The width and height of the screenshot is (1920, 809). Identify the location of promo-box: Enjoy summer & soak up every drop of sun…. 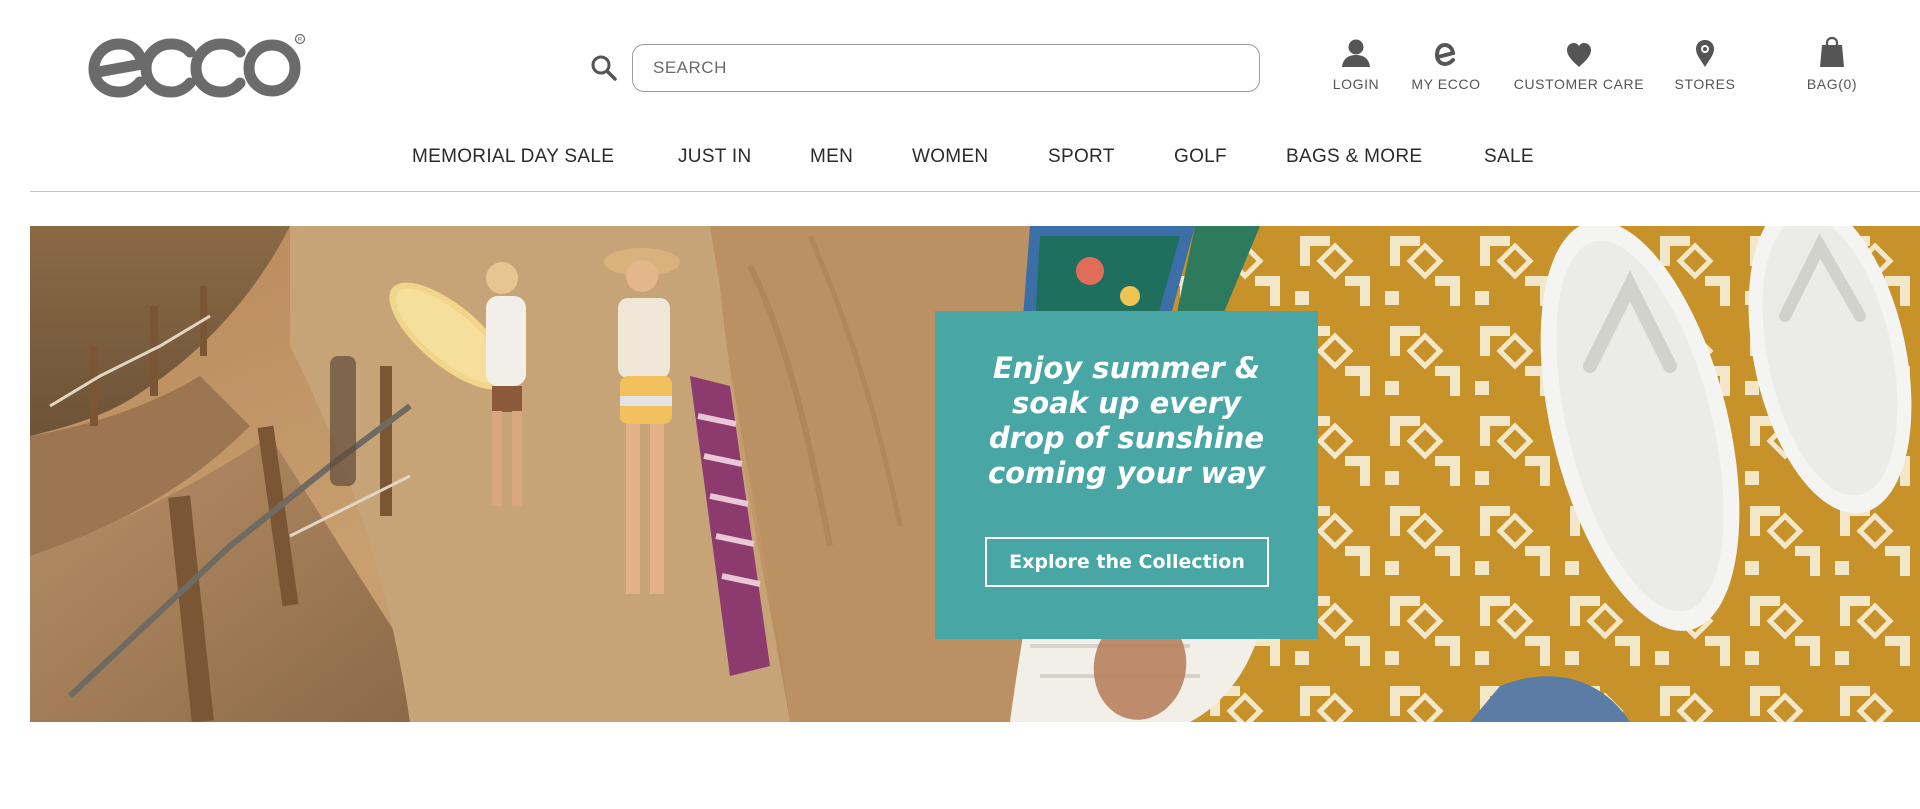
(1126, 475).